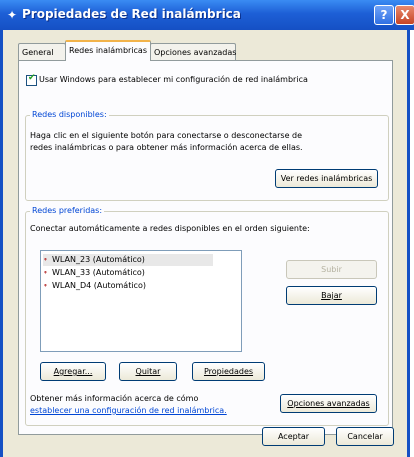  I want to click on list-item: ᛭ WLAN_33 (Automático), so click(94, 273).